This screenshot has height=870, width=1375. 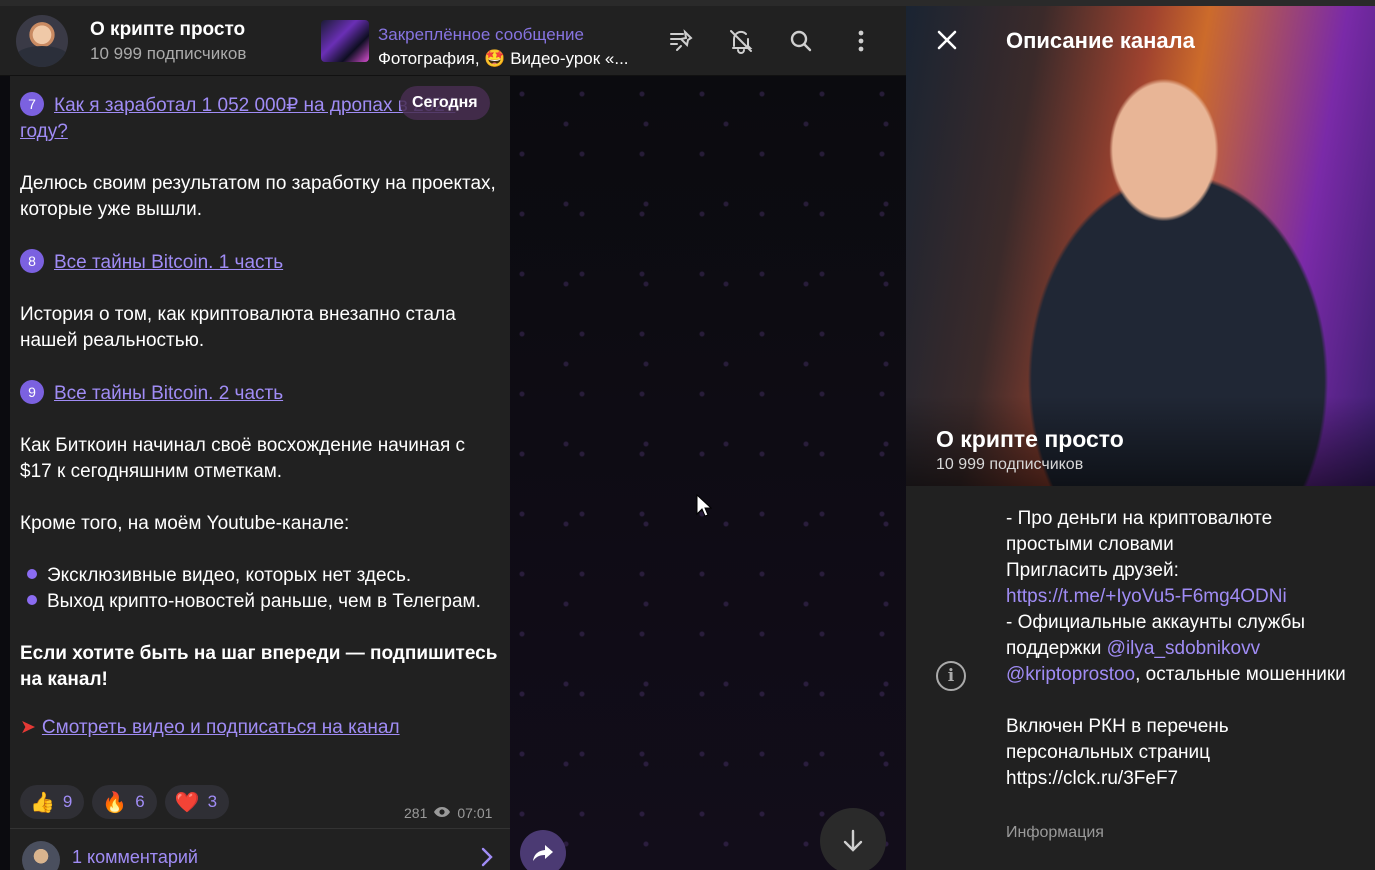 What do you see at coordinates (1146, 596) in the screenshot?
I see `invite-link: https://t.me/+IyoVu5-F6mg4ODNi` at bounding box center [1146, 596].